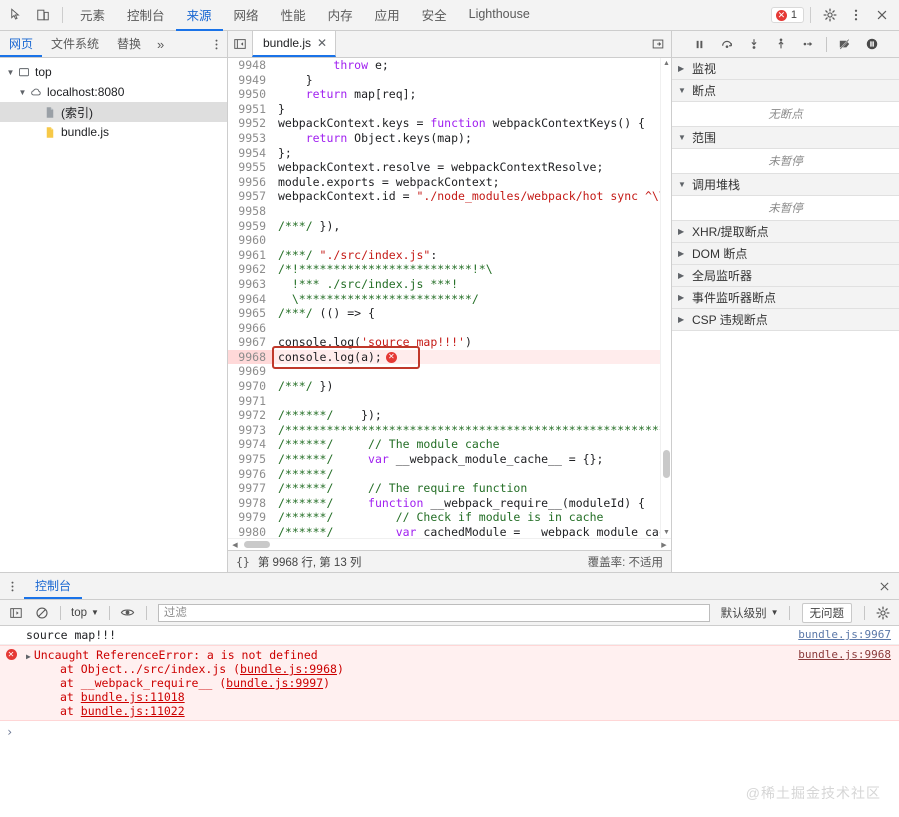 Image resolution: width=899 pixels, height=817 pixels. I want to click on line-number: 9971, so click(250, 401).